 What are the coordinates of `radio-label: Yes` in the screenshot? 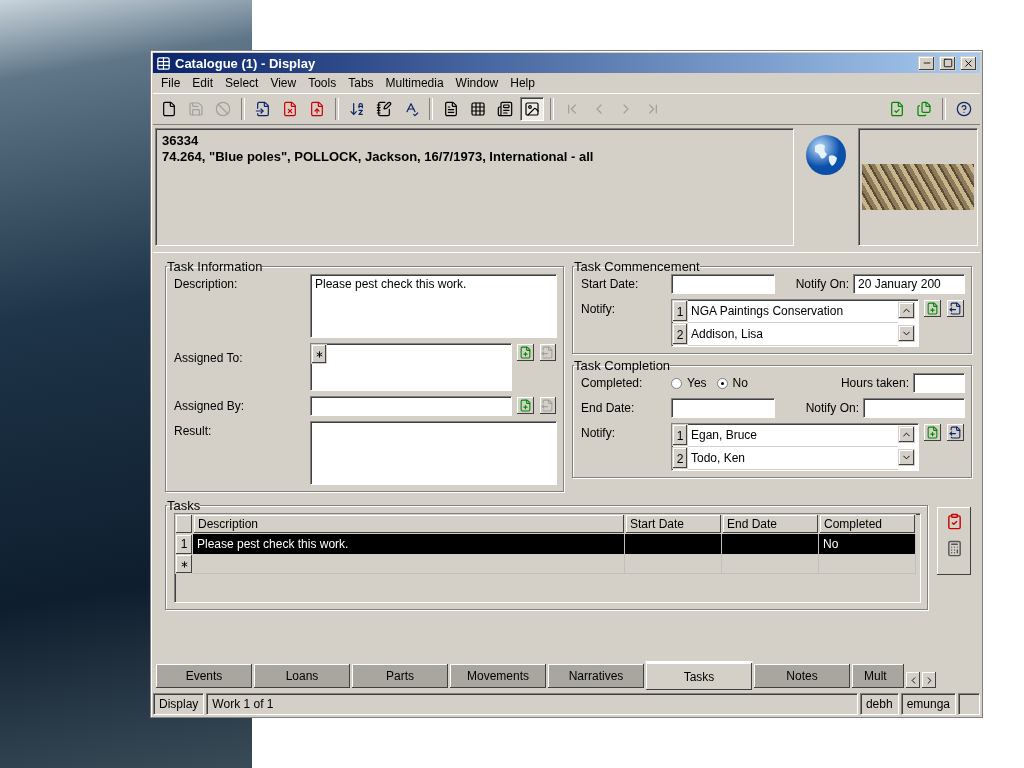 It's located at (697, 383).